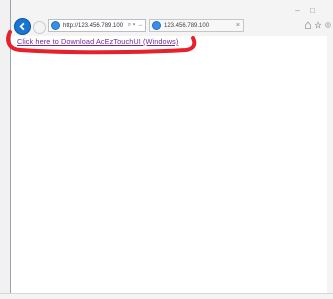  What do you see at coordinates (312, 10) in the screenshot?
I see `maximize-button: □` at bounding box center [312, 10].